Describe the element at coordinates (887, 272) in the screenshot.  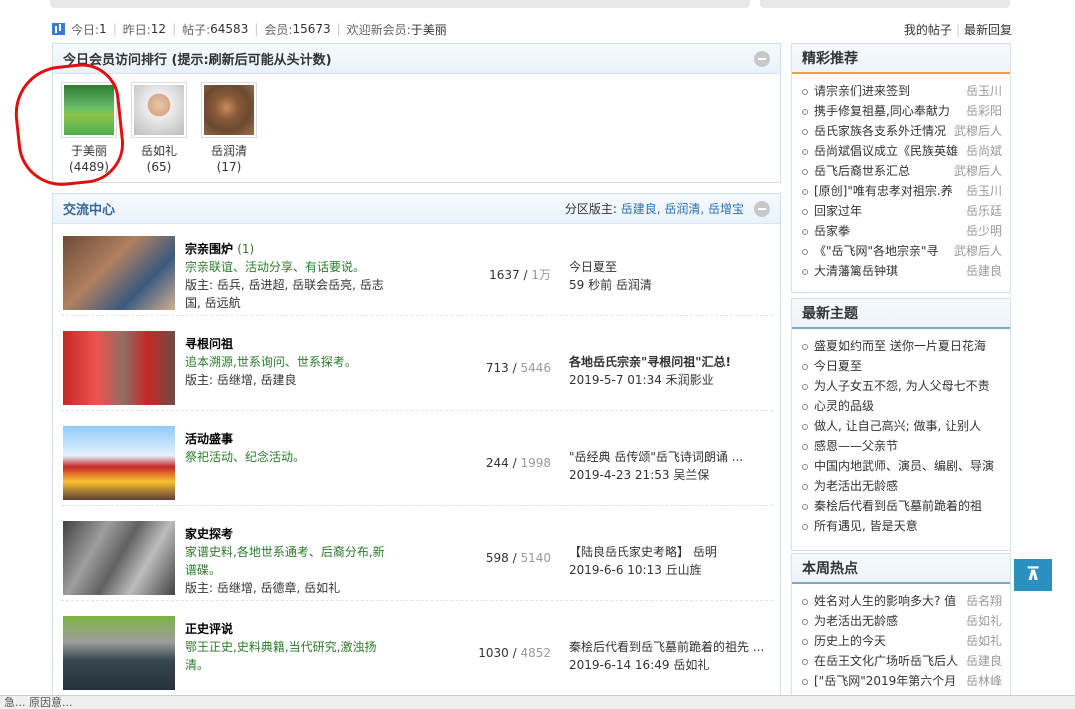
I see `topic-link: 大清藩篱岳钟琪` at that location.